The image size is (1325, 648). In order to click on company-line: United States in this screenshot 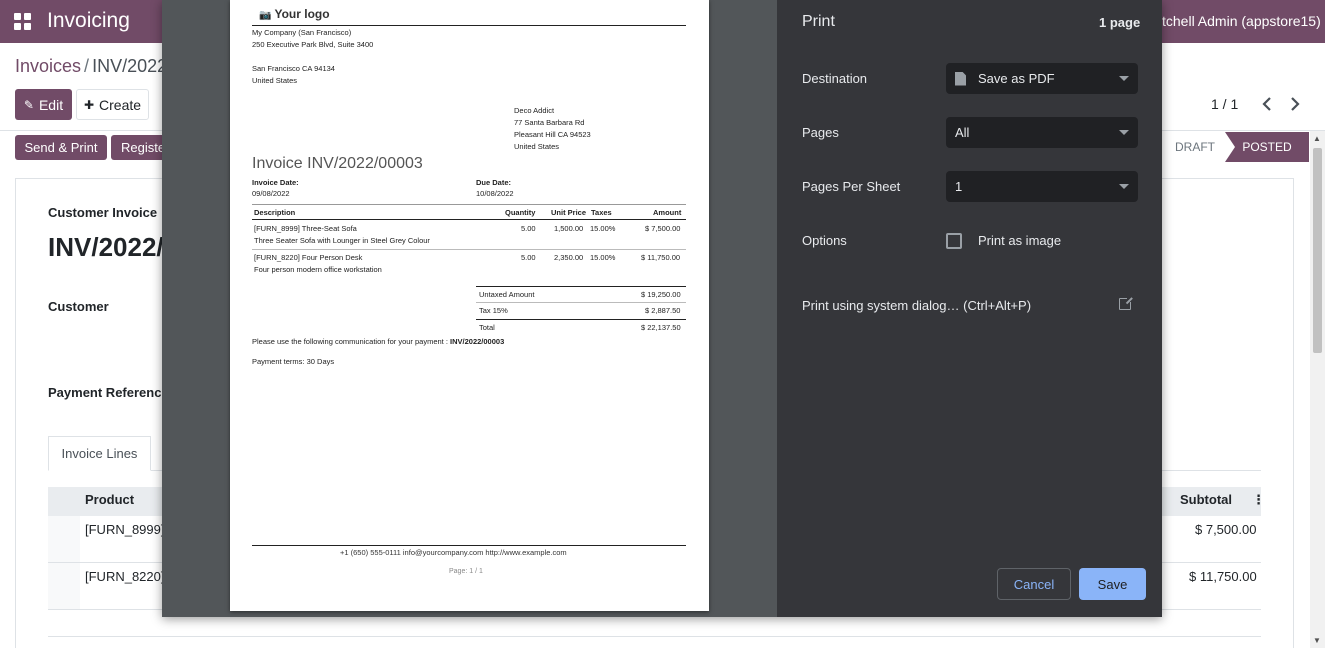, I will do `click(275, 80)`.